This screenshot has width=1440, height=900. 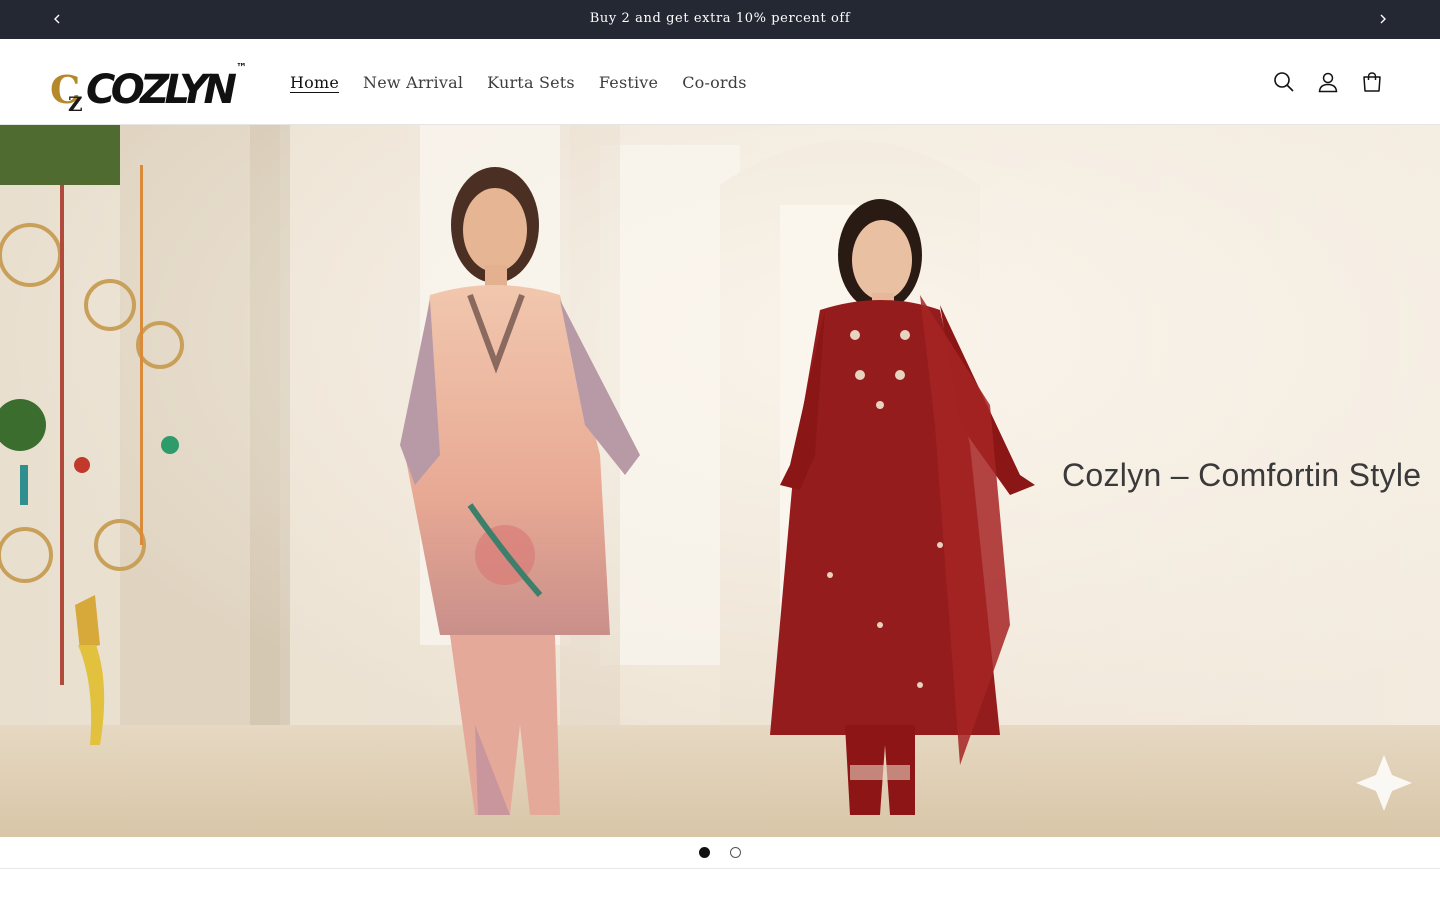 I want to click on announcement-bar: Buy 2 and get extra 10% percent off, so click(x=720, y=19).